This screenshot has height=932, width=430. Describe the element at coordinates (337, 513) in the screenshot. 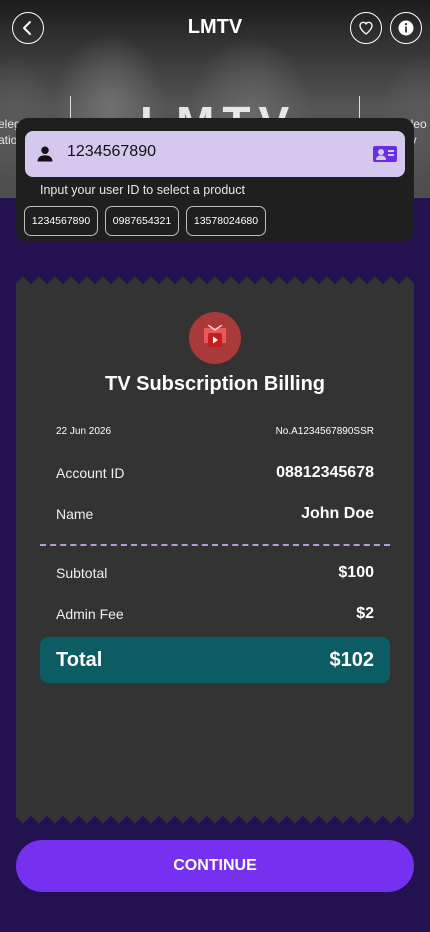

I see `name-value: John Doe` at that location.